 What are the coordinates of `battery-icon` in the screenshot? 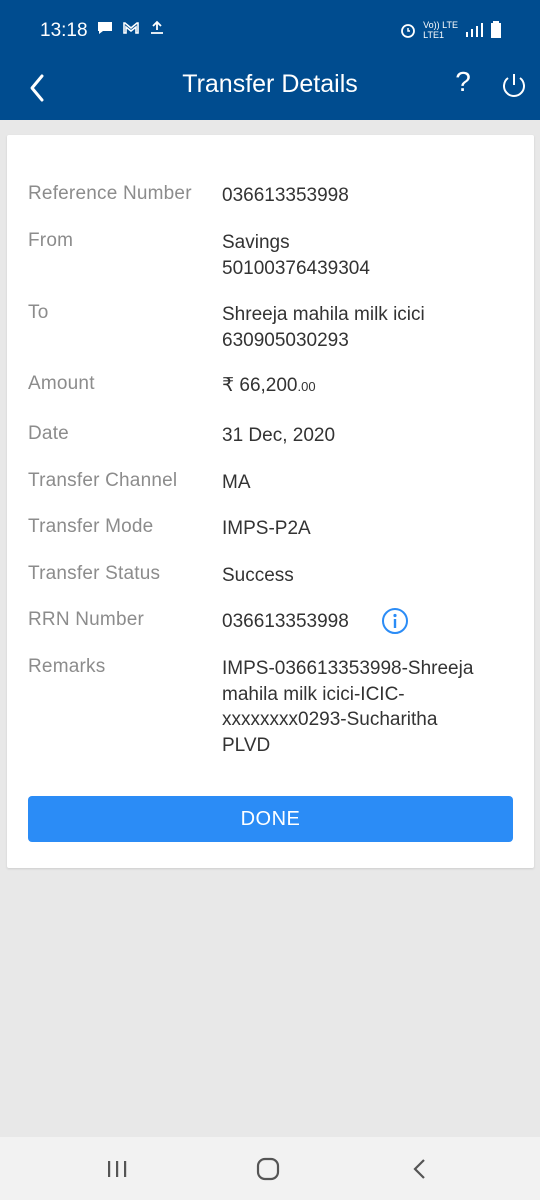 It's located at (496, 29).